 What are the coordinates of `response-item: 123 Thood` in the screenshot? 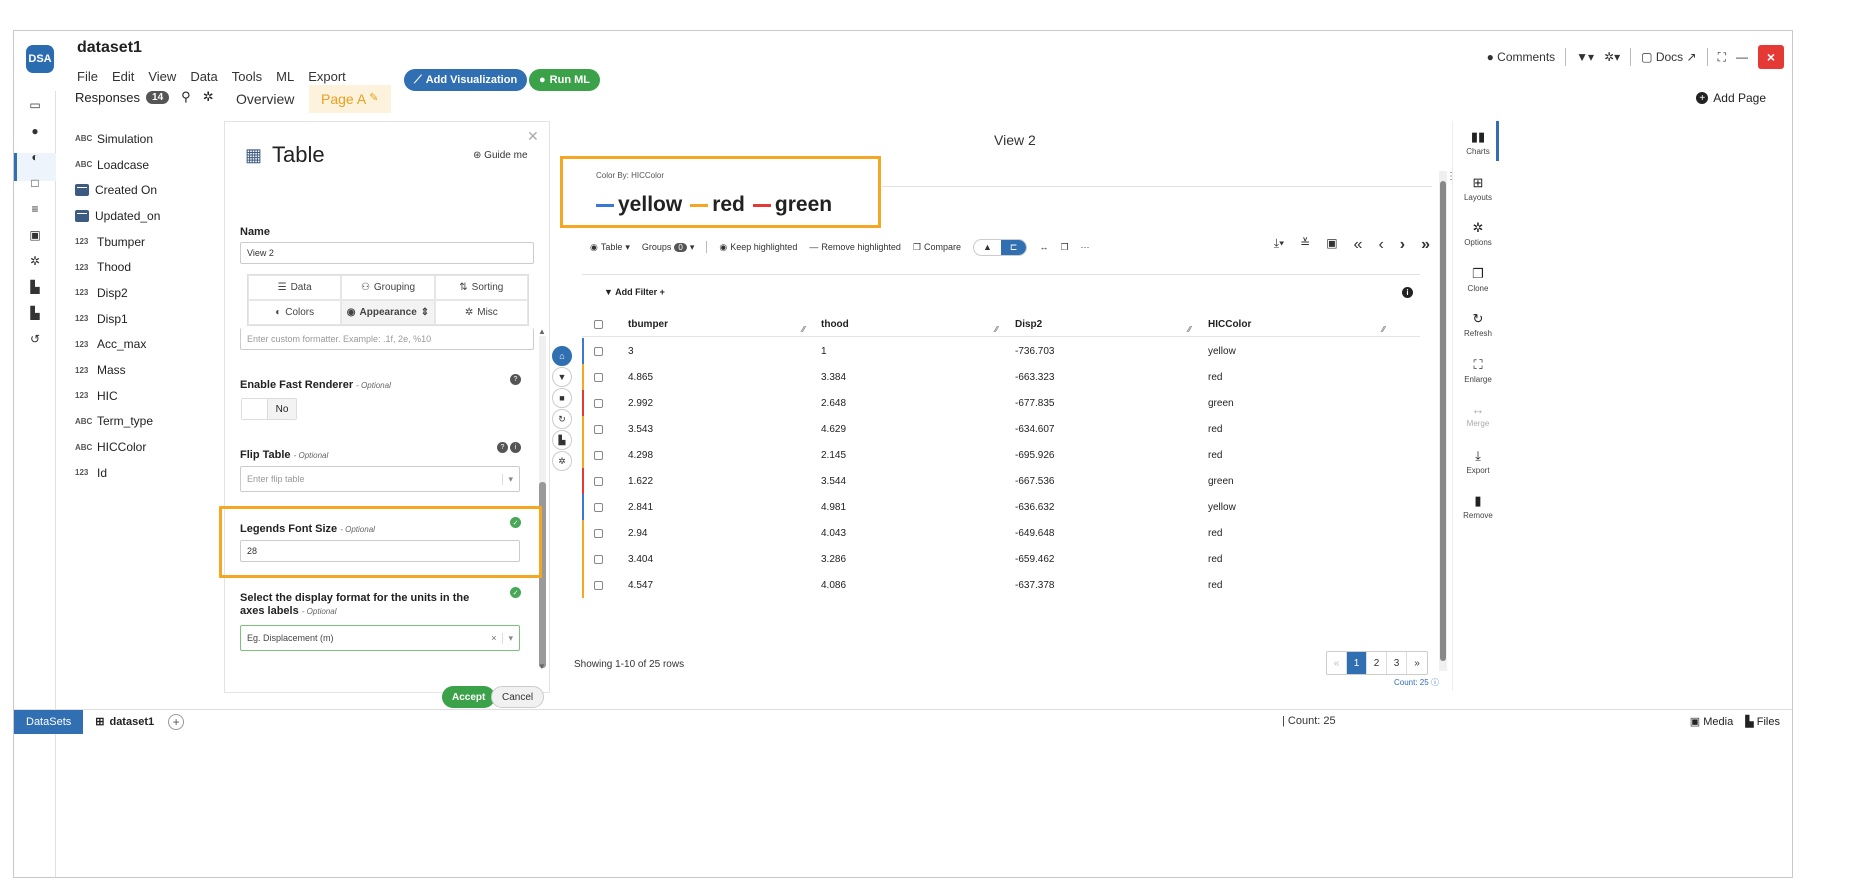 It's located at (150, 267).